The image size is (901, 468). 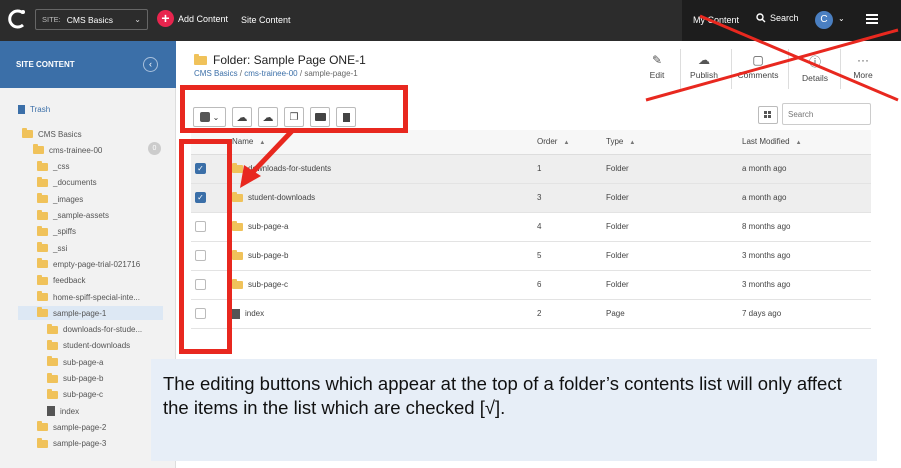 What do you see at coordinates (272, 152) in the screenshot?
I see `arrow-line` at bounding box center [272, 152].